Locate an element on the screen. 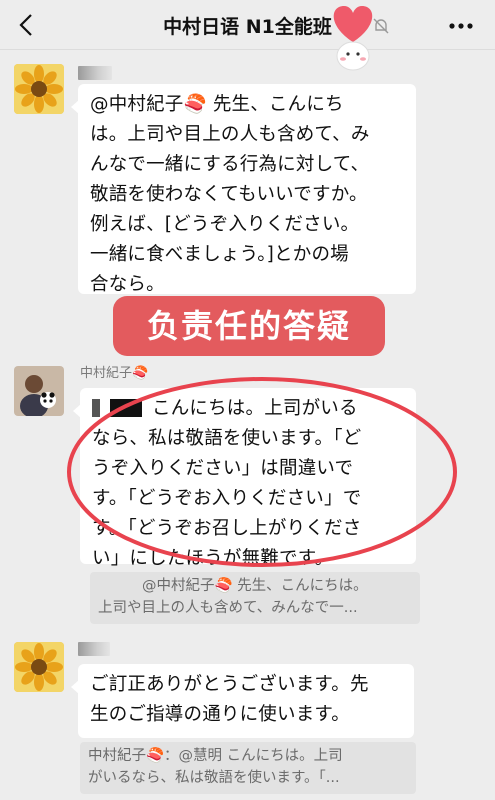  message-line: 生のご指導の通りに使います。 is located at coordinates (220, 714).